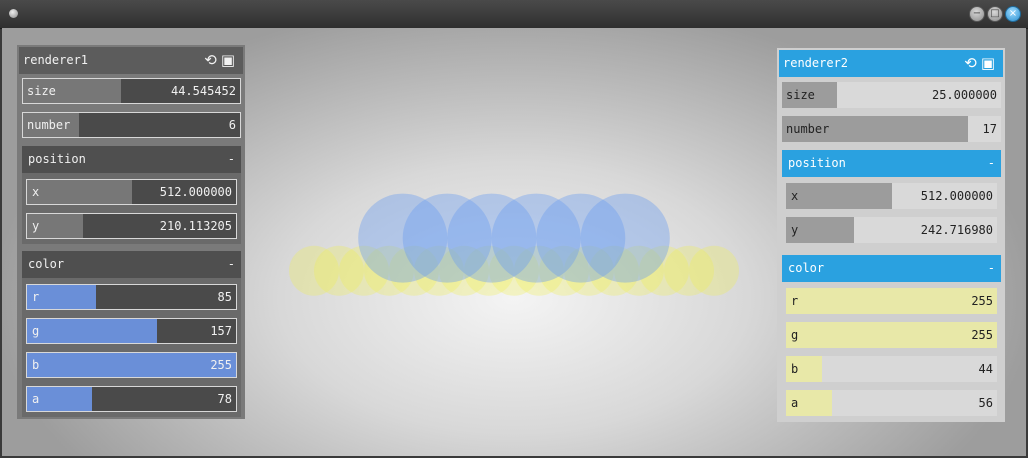  What do you see at coordinates (131, 226) in the screenshot?
I see `renderer1-y-slider: y 210.113205` at bounding box center [131, 226].